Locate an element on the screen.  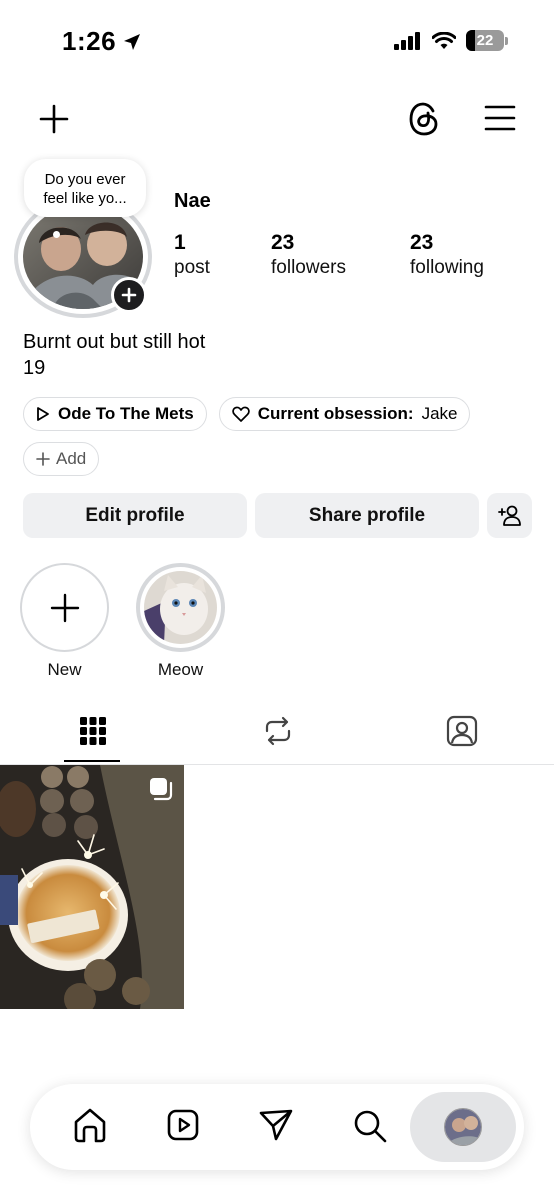
highlight-cover is located at coordinates (180, 607).